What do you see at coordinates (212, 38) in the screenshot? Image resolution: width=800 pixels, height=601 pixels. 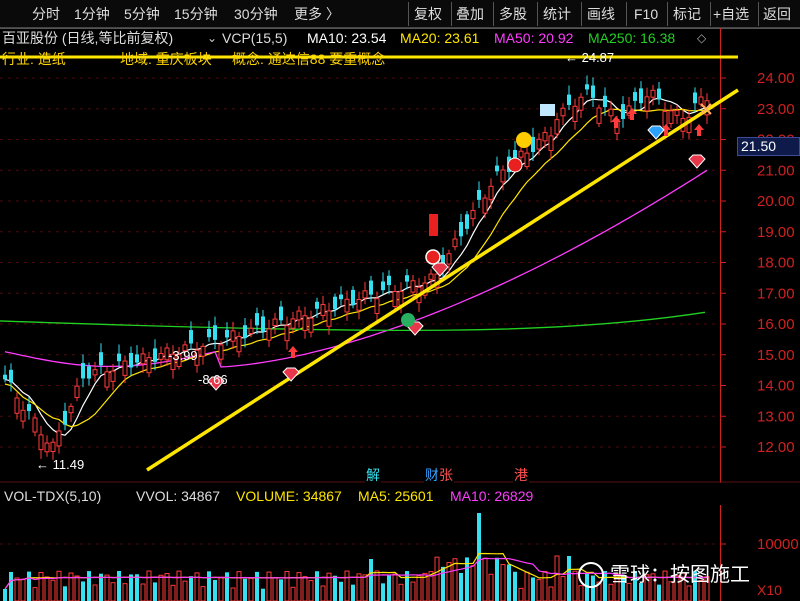 I see `collapse-chevron-icon: ⌄` at bounding box center [212, 38].